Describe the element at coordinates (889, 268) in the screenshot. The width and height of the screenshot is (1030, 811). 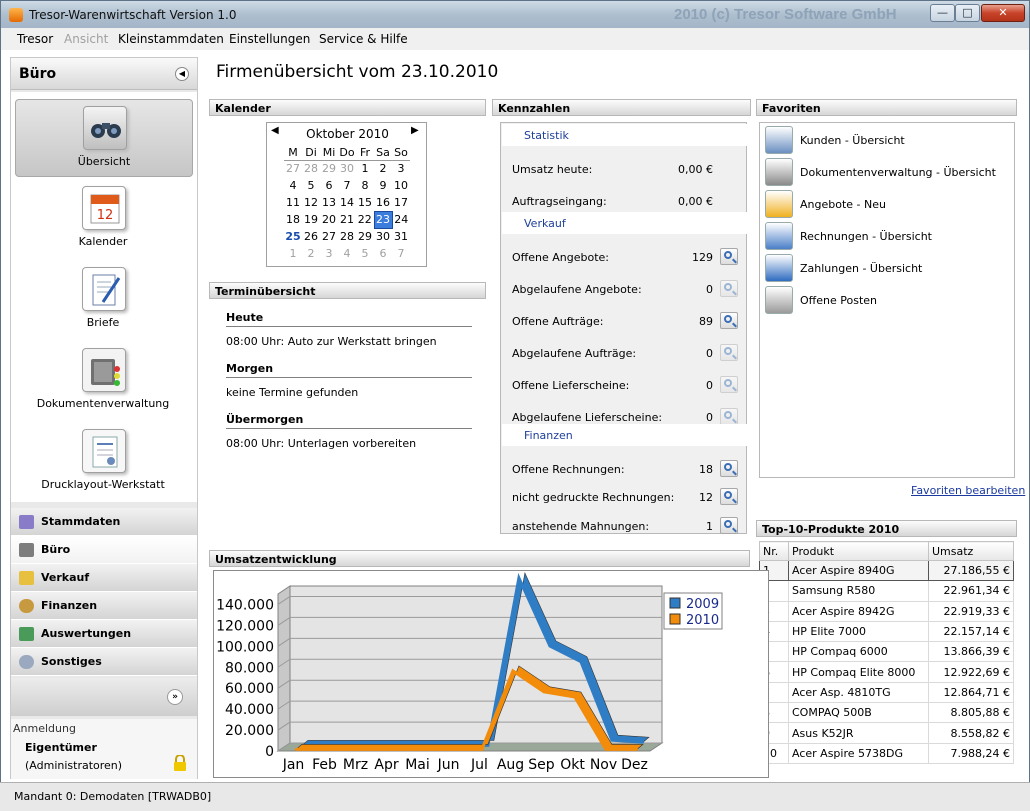
I see `favorite-item: Zahlungen - Übersicht` at that location.